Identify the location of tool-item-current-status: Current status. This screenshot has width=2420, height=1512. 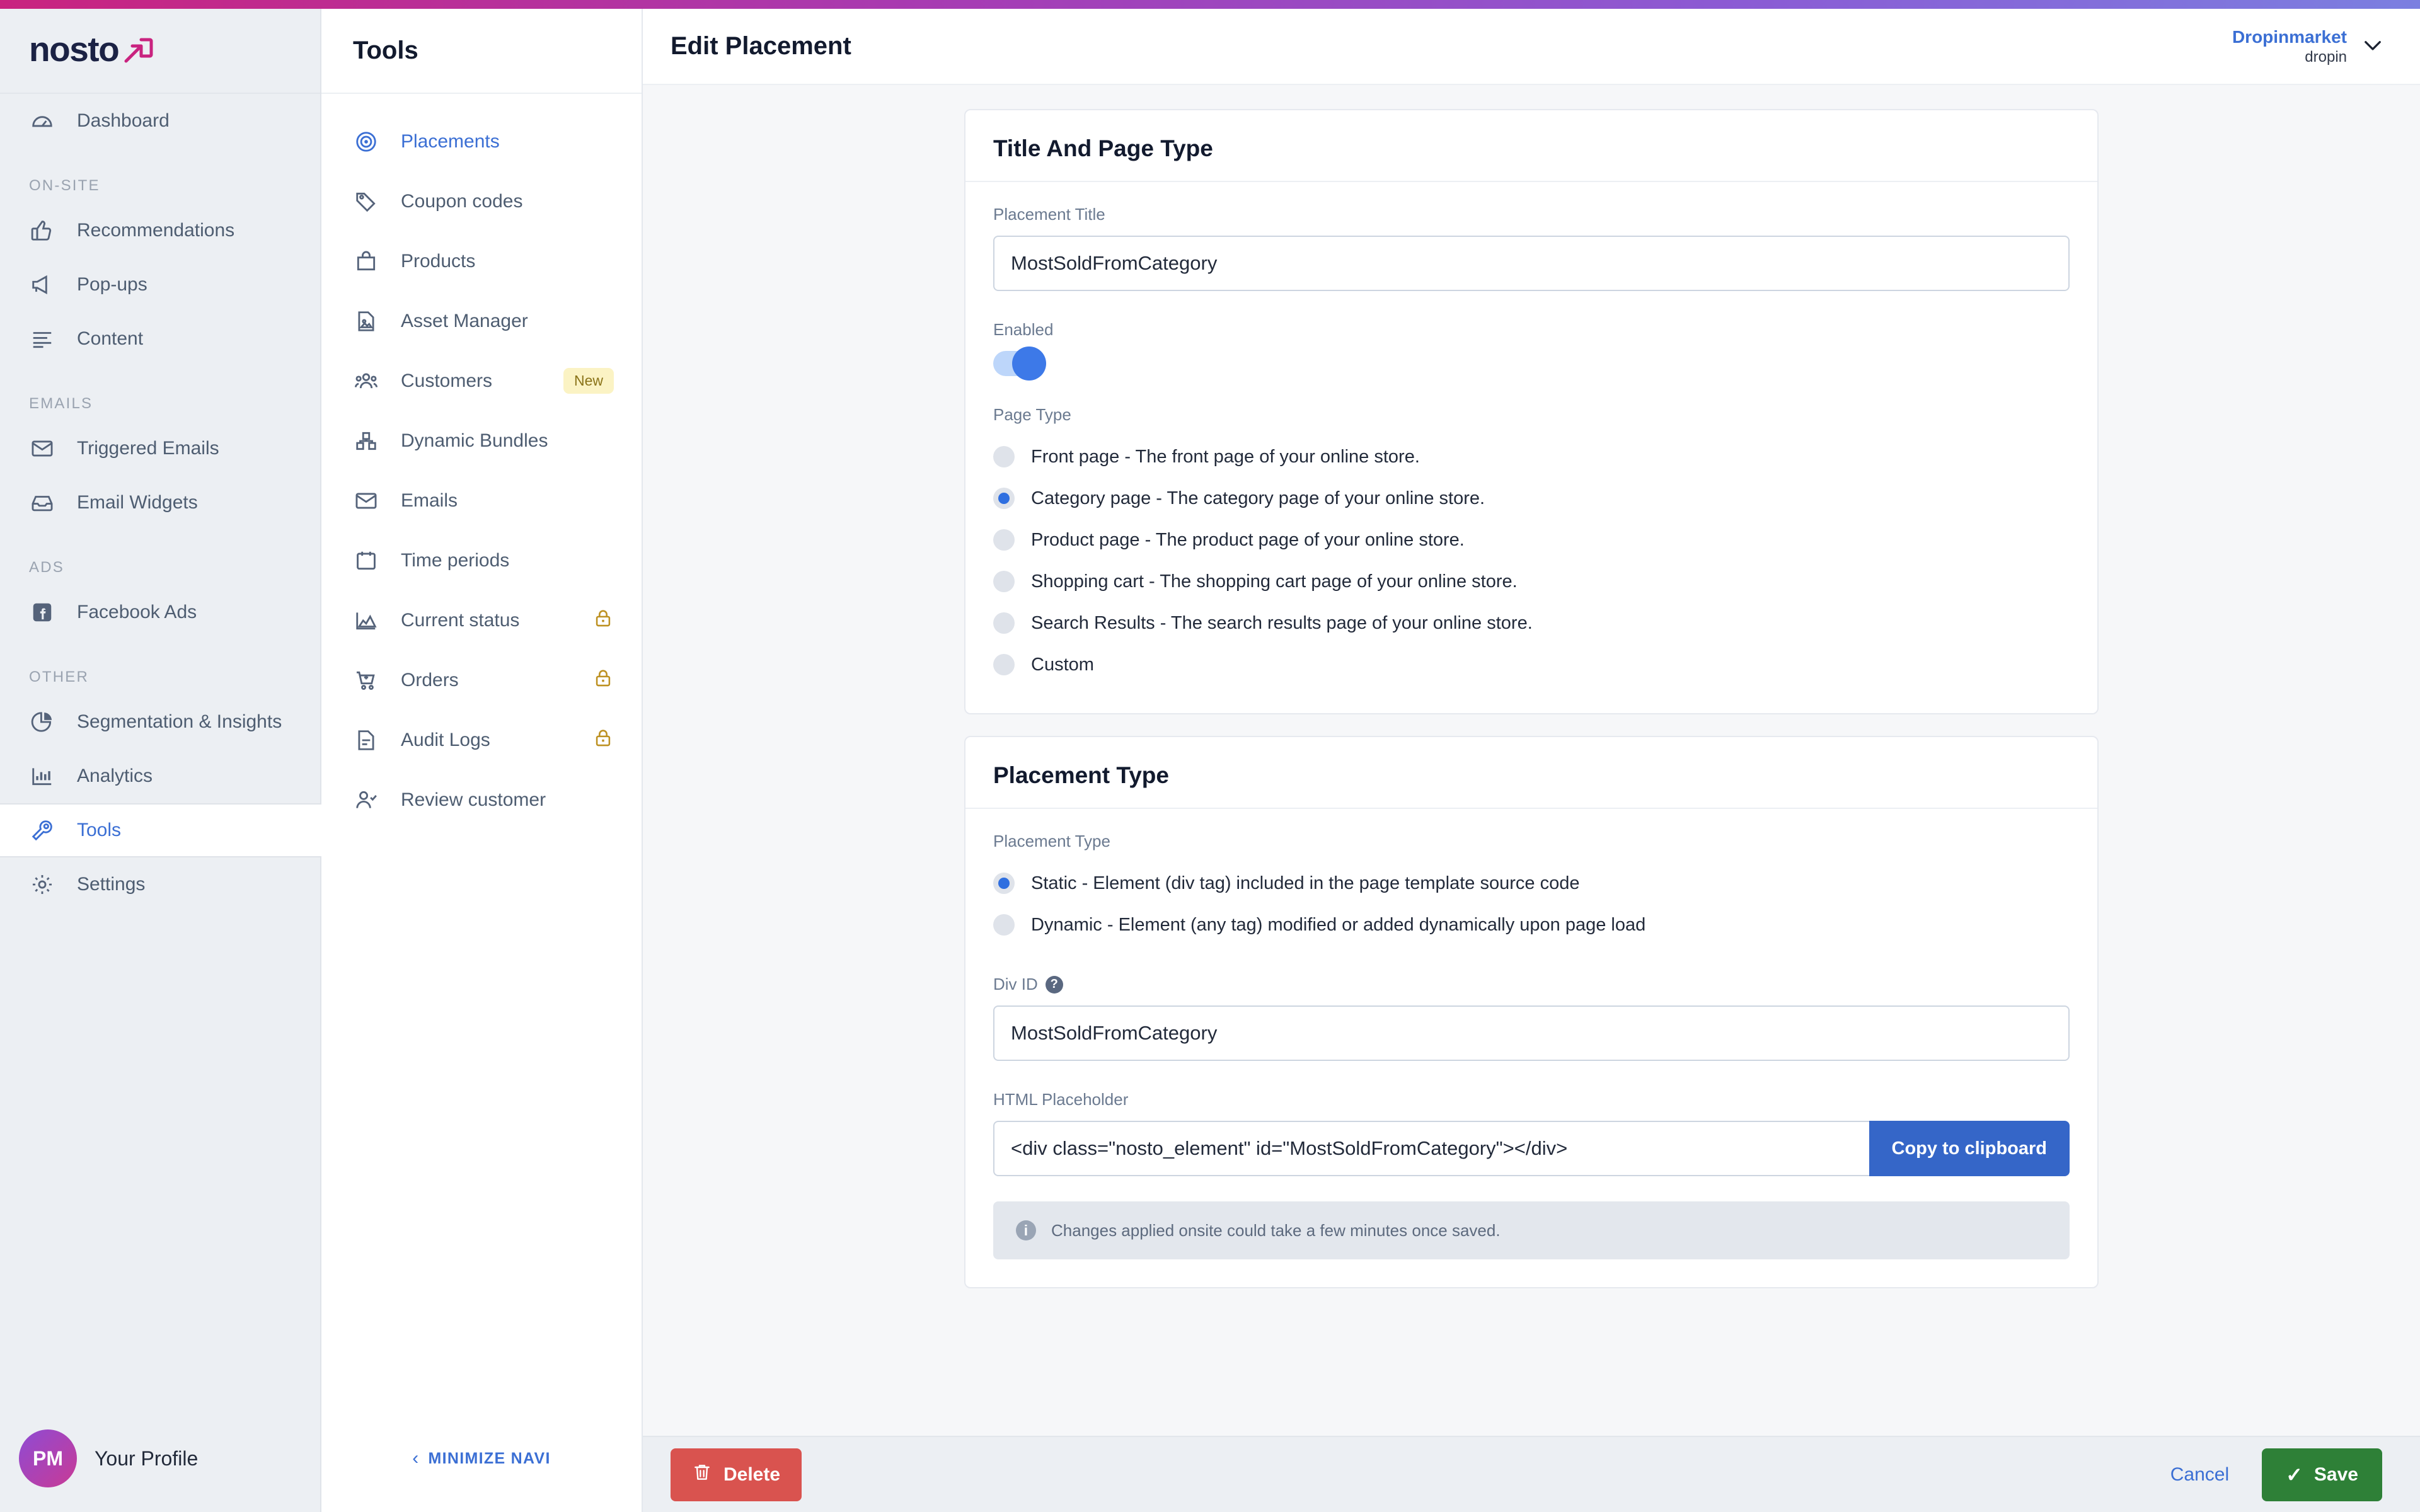
(482, 620).